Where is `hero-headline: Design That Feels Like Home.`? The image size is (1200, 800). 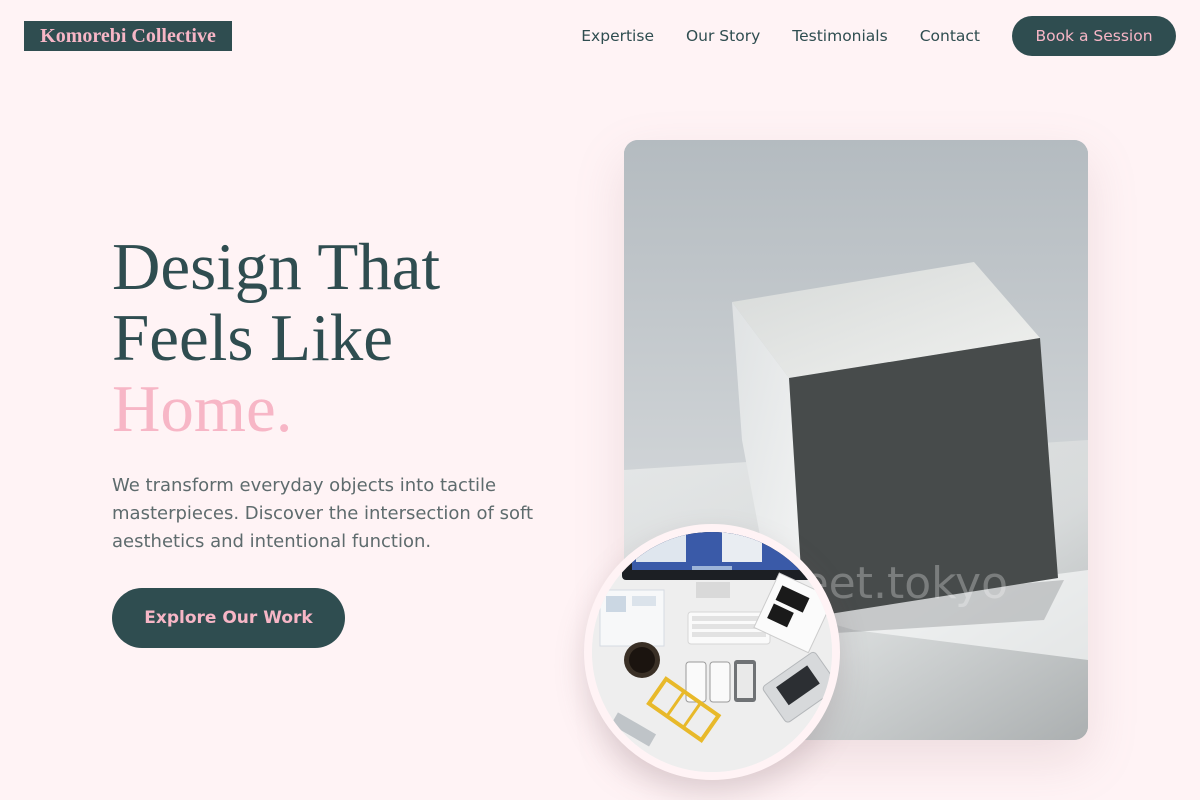
hero-headline: Design That Feels Like Home. is located at coordinates (276, 338).